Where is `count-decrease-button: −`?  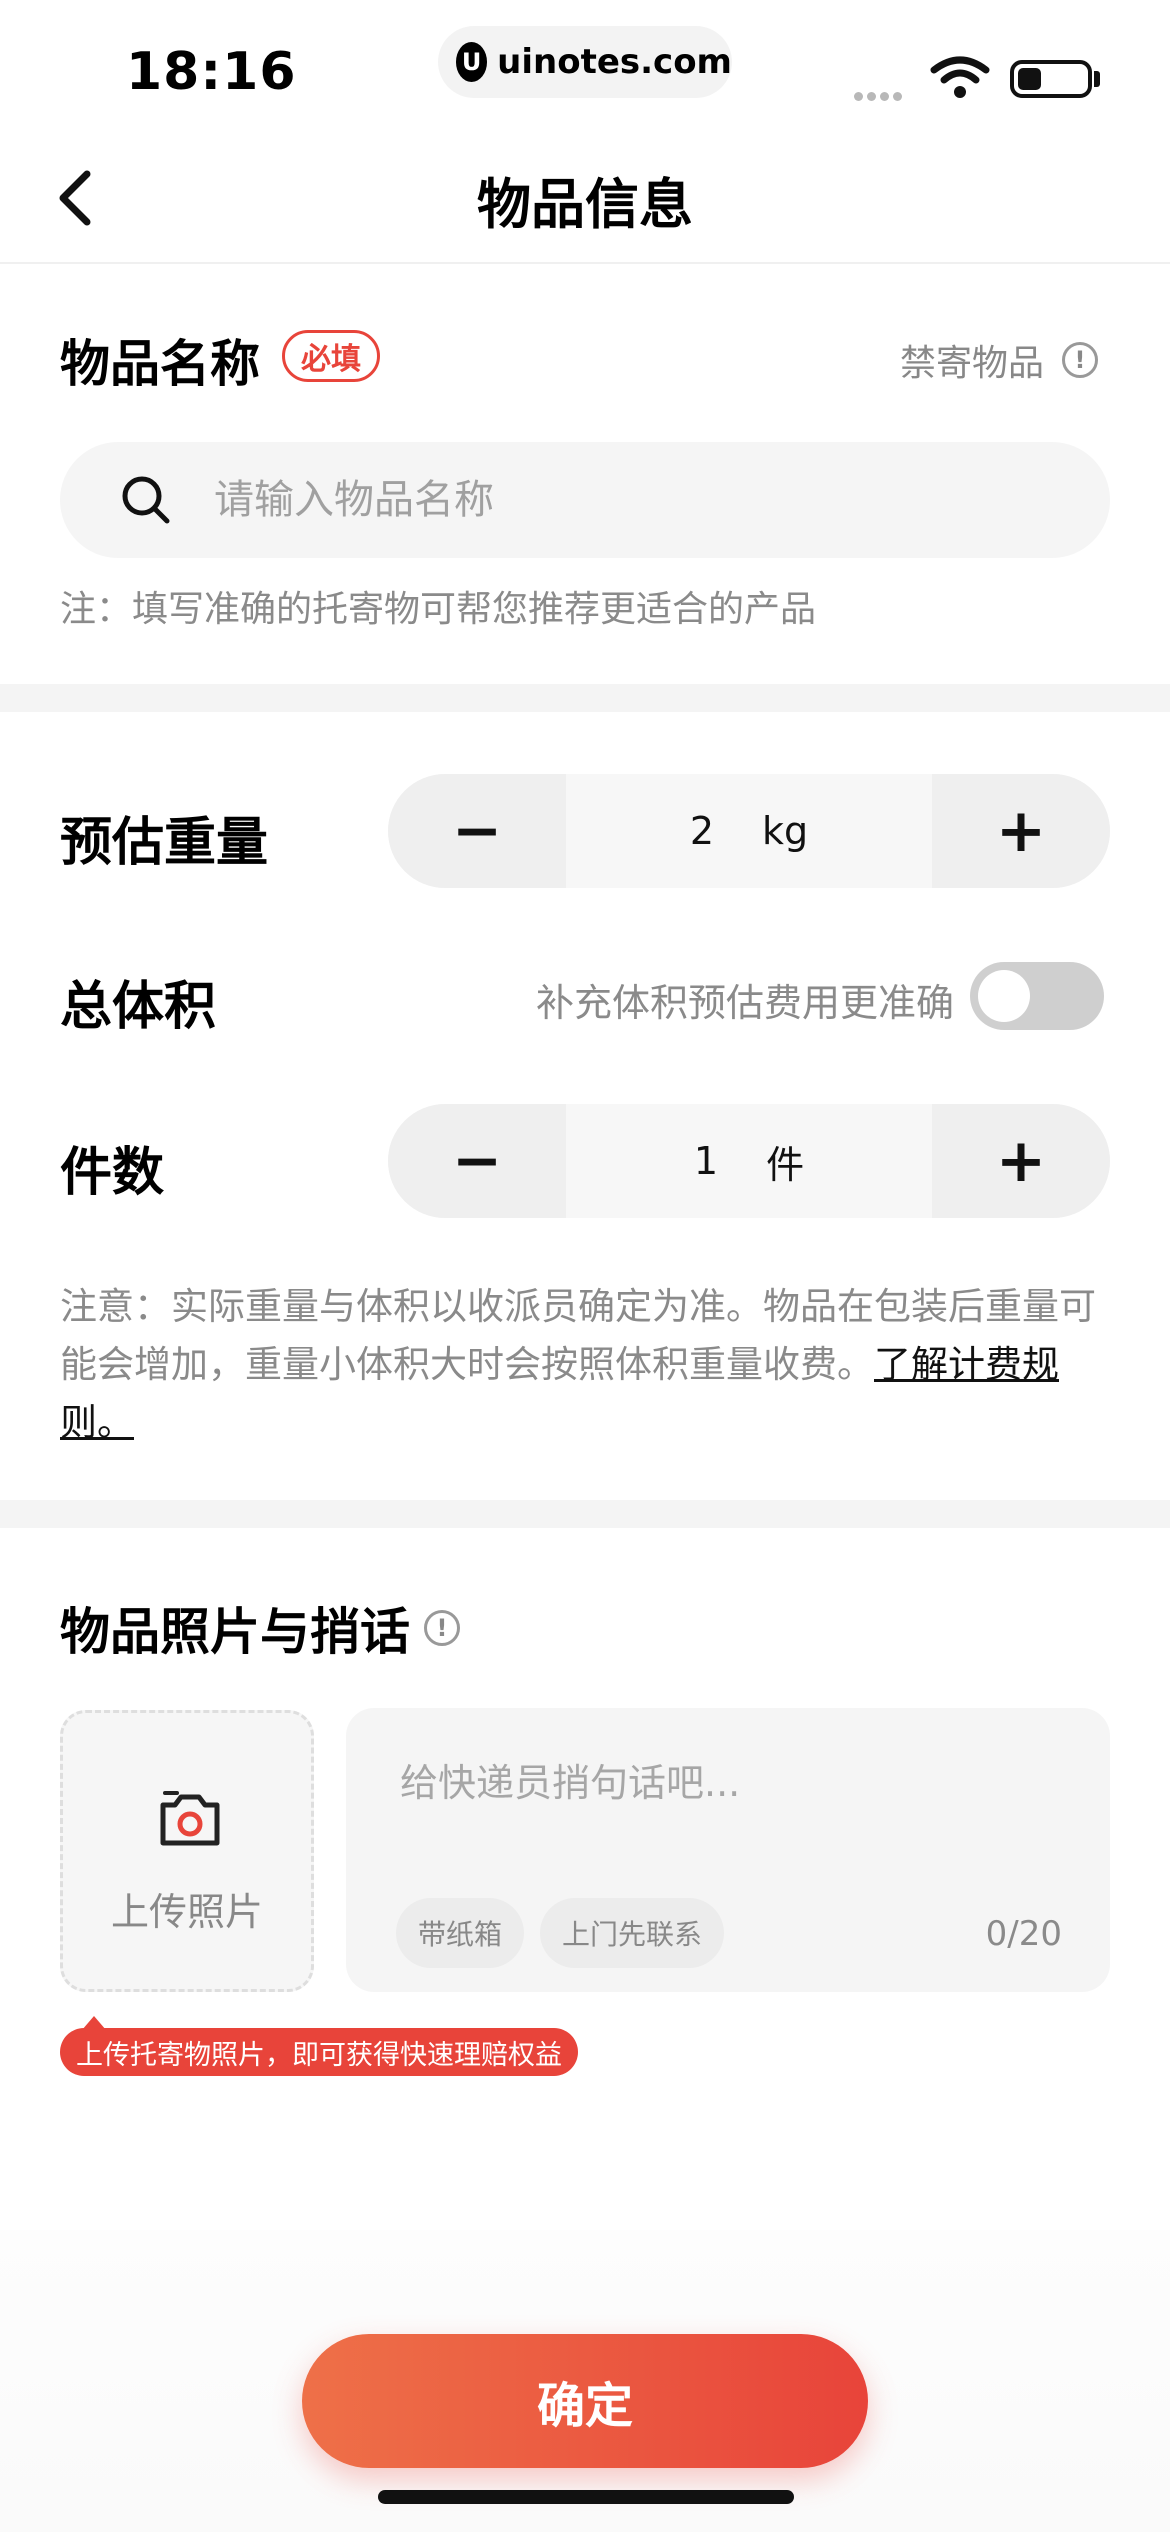 count-decrease-button: − is located at coordinates (477, 1161).